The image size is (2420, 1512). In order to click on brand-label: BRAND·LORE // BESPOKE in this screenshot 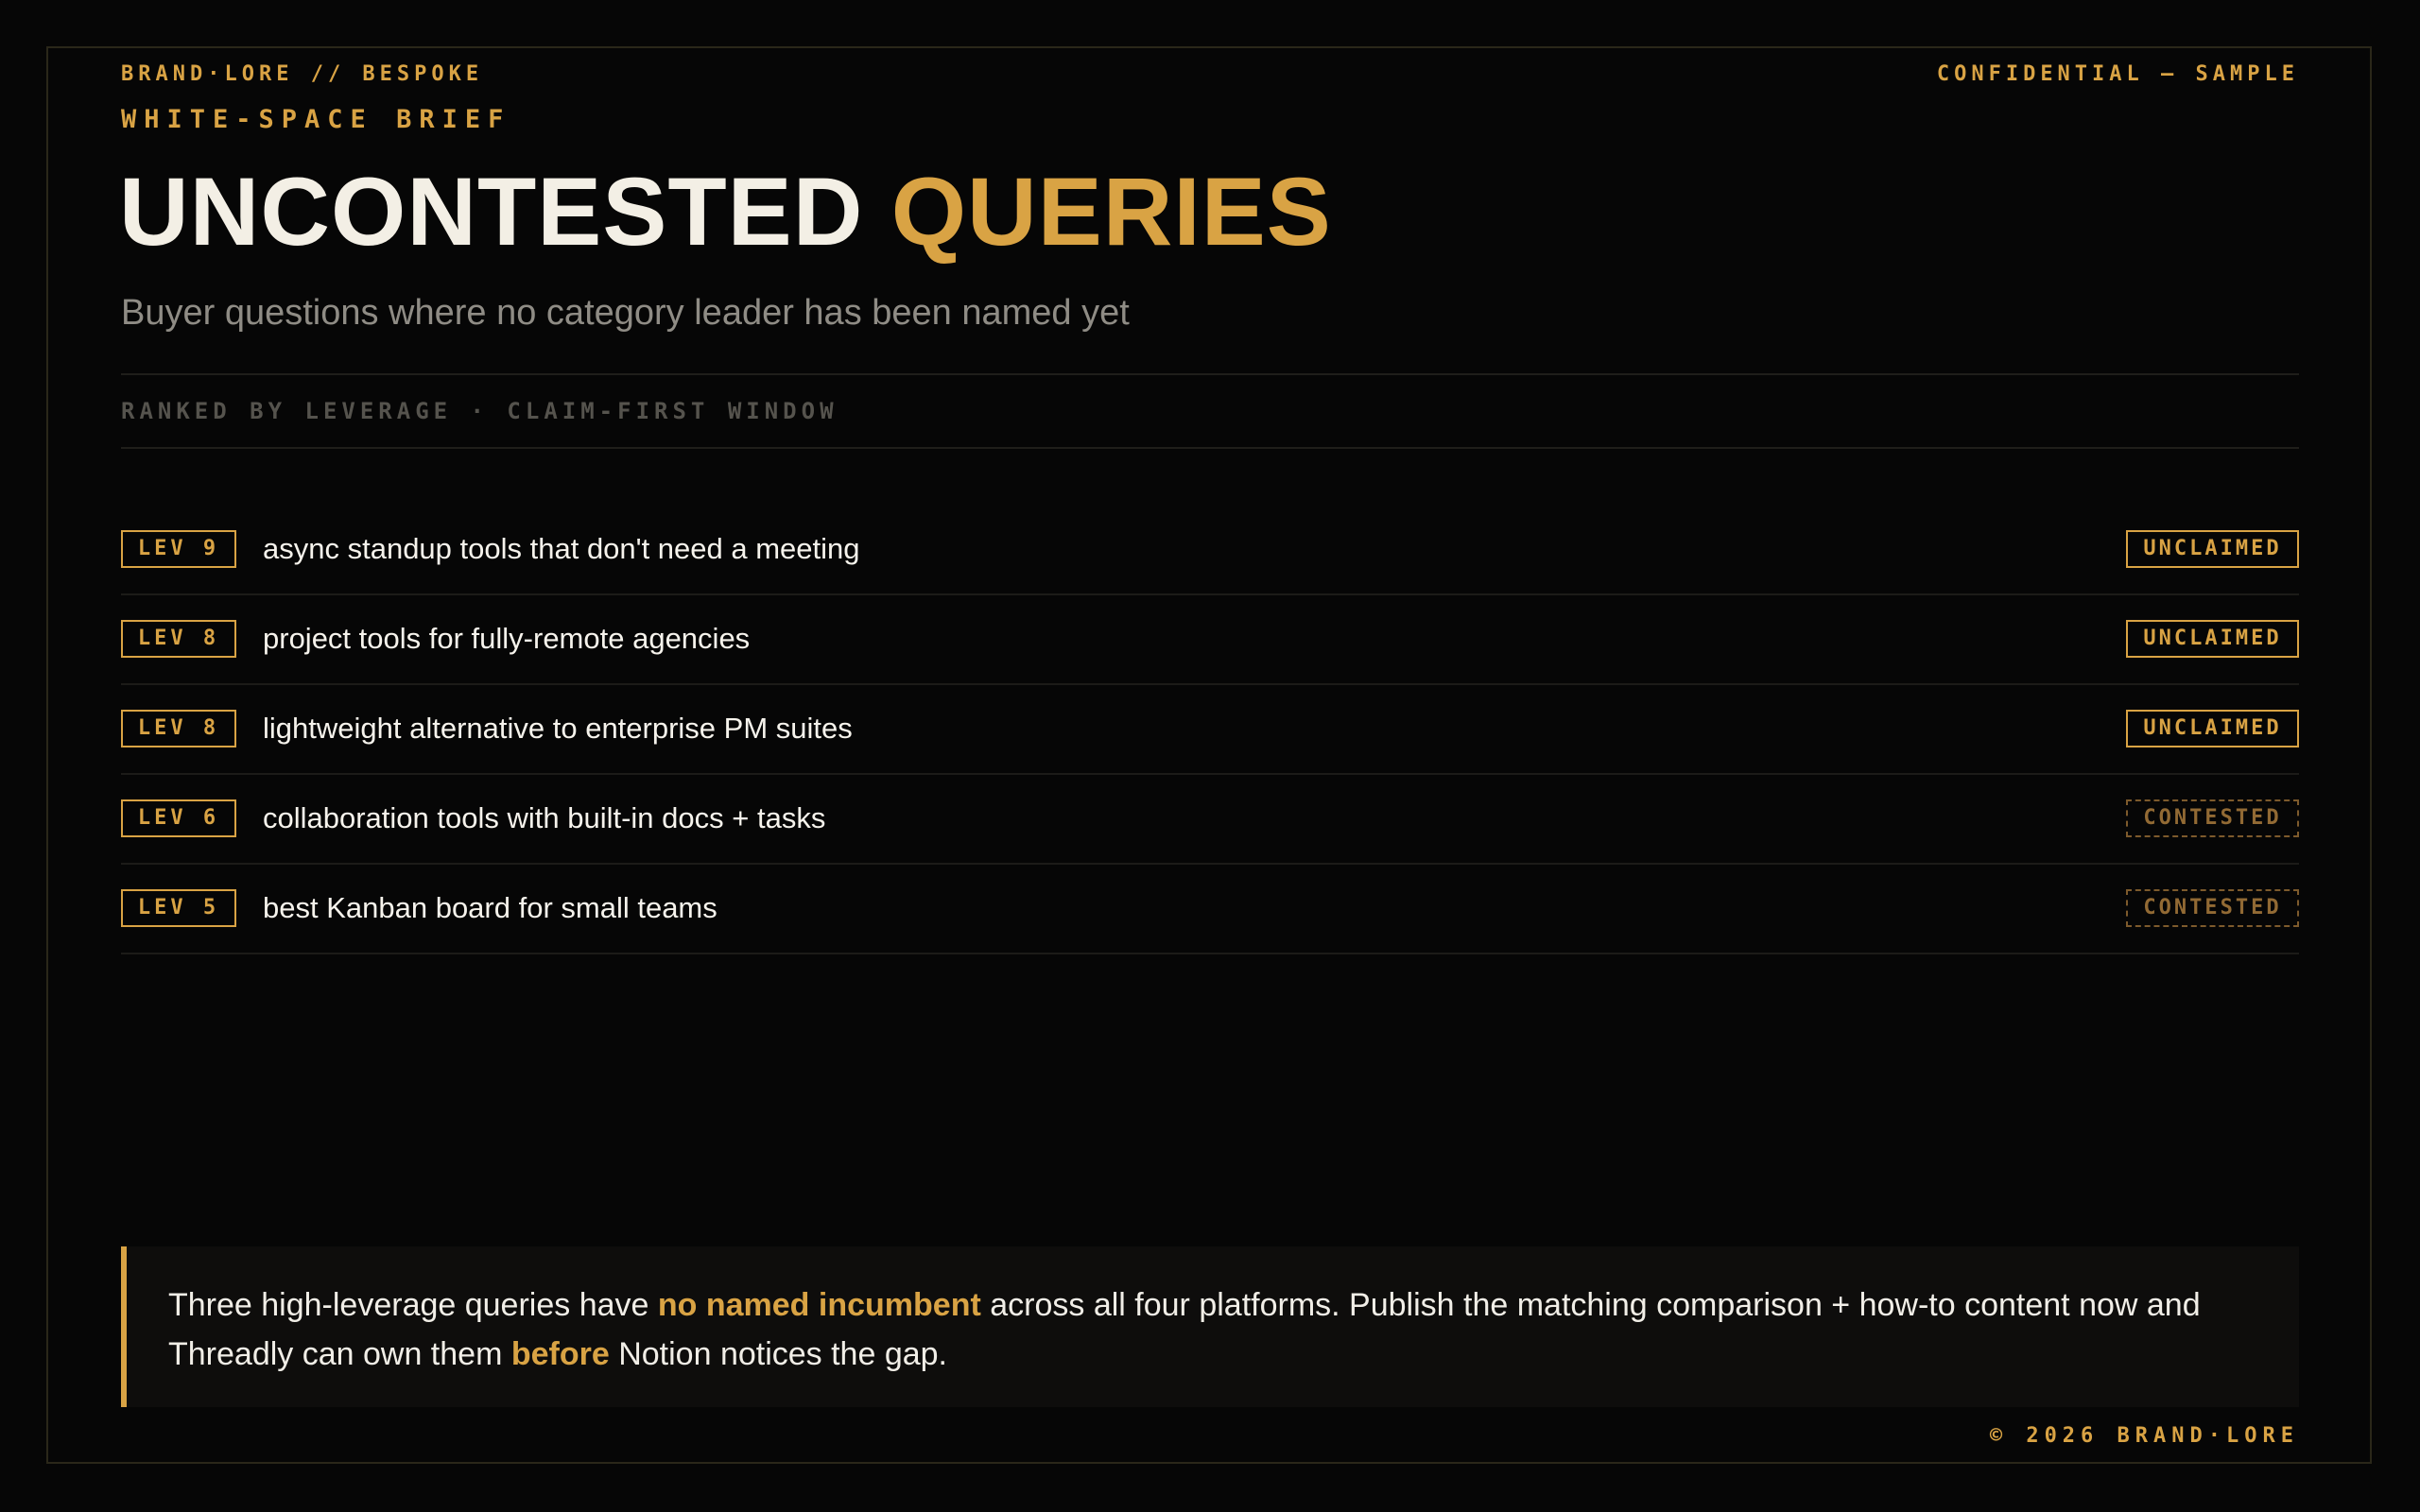, I will do `click(302, 74)`.